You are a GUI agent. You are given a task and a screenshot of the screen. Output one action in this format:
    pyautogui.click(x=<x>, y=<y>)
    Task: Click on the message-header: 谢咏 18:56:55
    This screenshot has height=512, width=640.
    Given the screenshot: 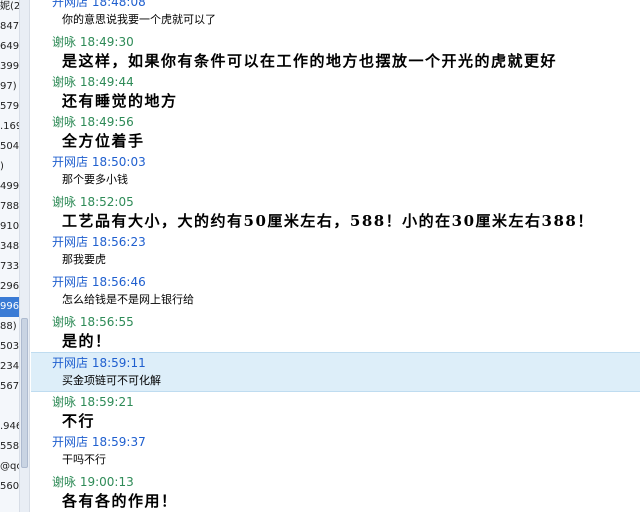 What is the action you would take?
    pyautogui.click(x=93, y=321)
    